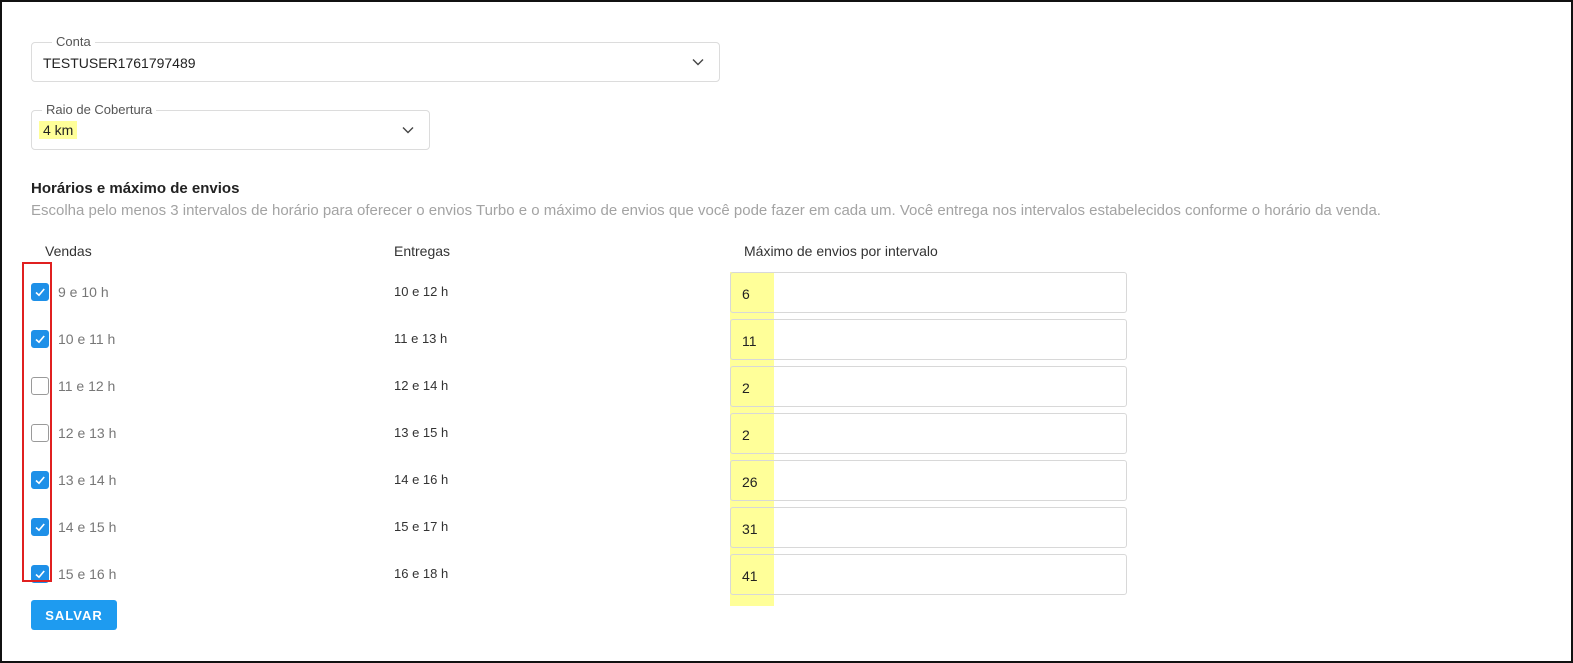 The image size is (1573, 663). Describe the element at coordinates (600, 436) in the screenshot. I see `schedule-row: 12 e 13 h 13 e 15 h 2` at that location.